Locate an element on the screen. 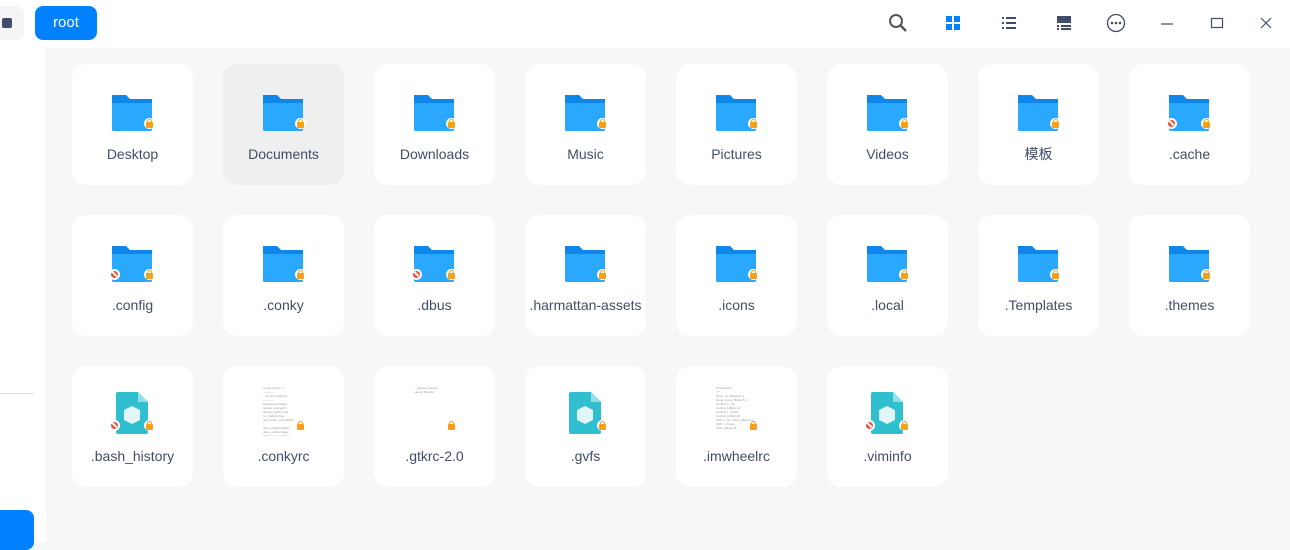  item-label: .local is located at coordinates (887, 305).